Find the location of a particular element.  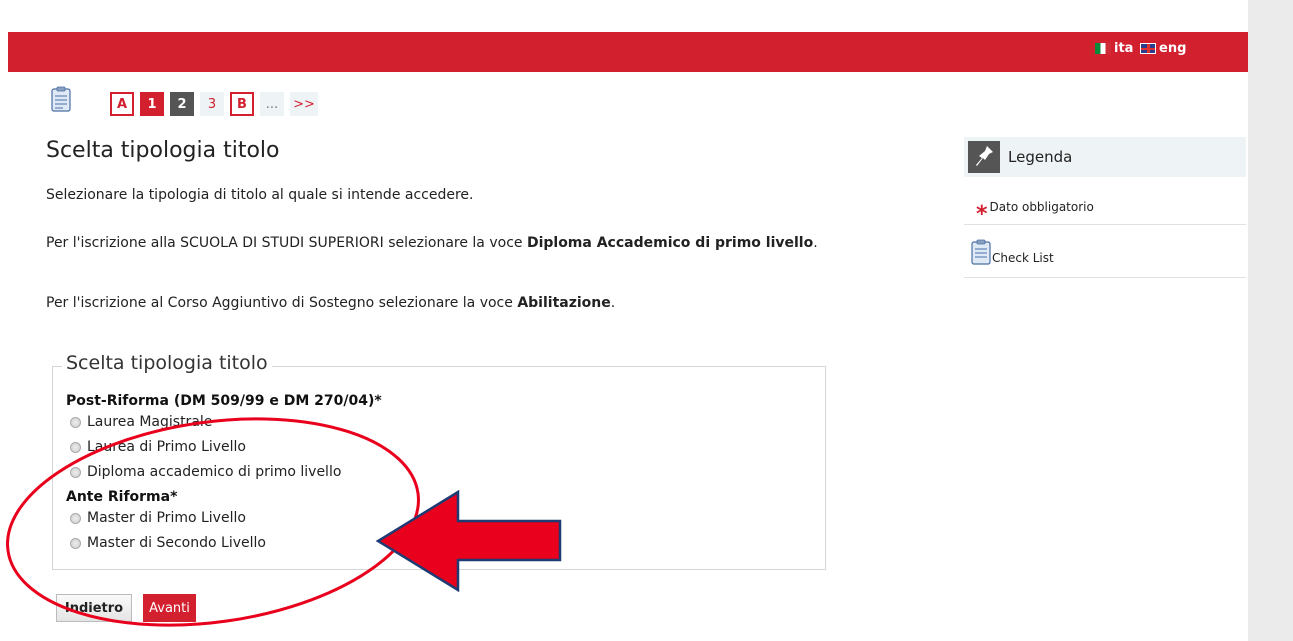

legend-required-label: Dato obbligatorio is located at coordinates (1041, 207).